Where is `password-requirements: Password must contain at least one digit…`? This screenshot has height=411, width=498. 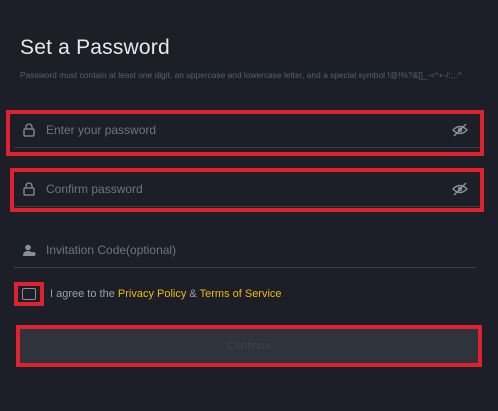
password-requirements: Password must contain at least one digit… is located at coordinates (241, 75).